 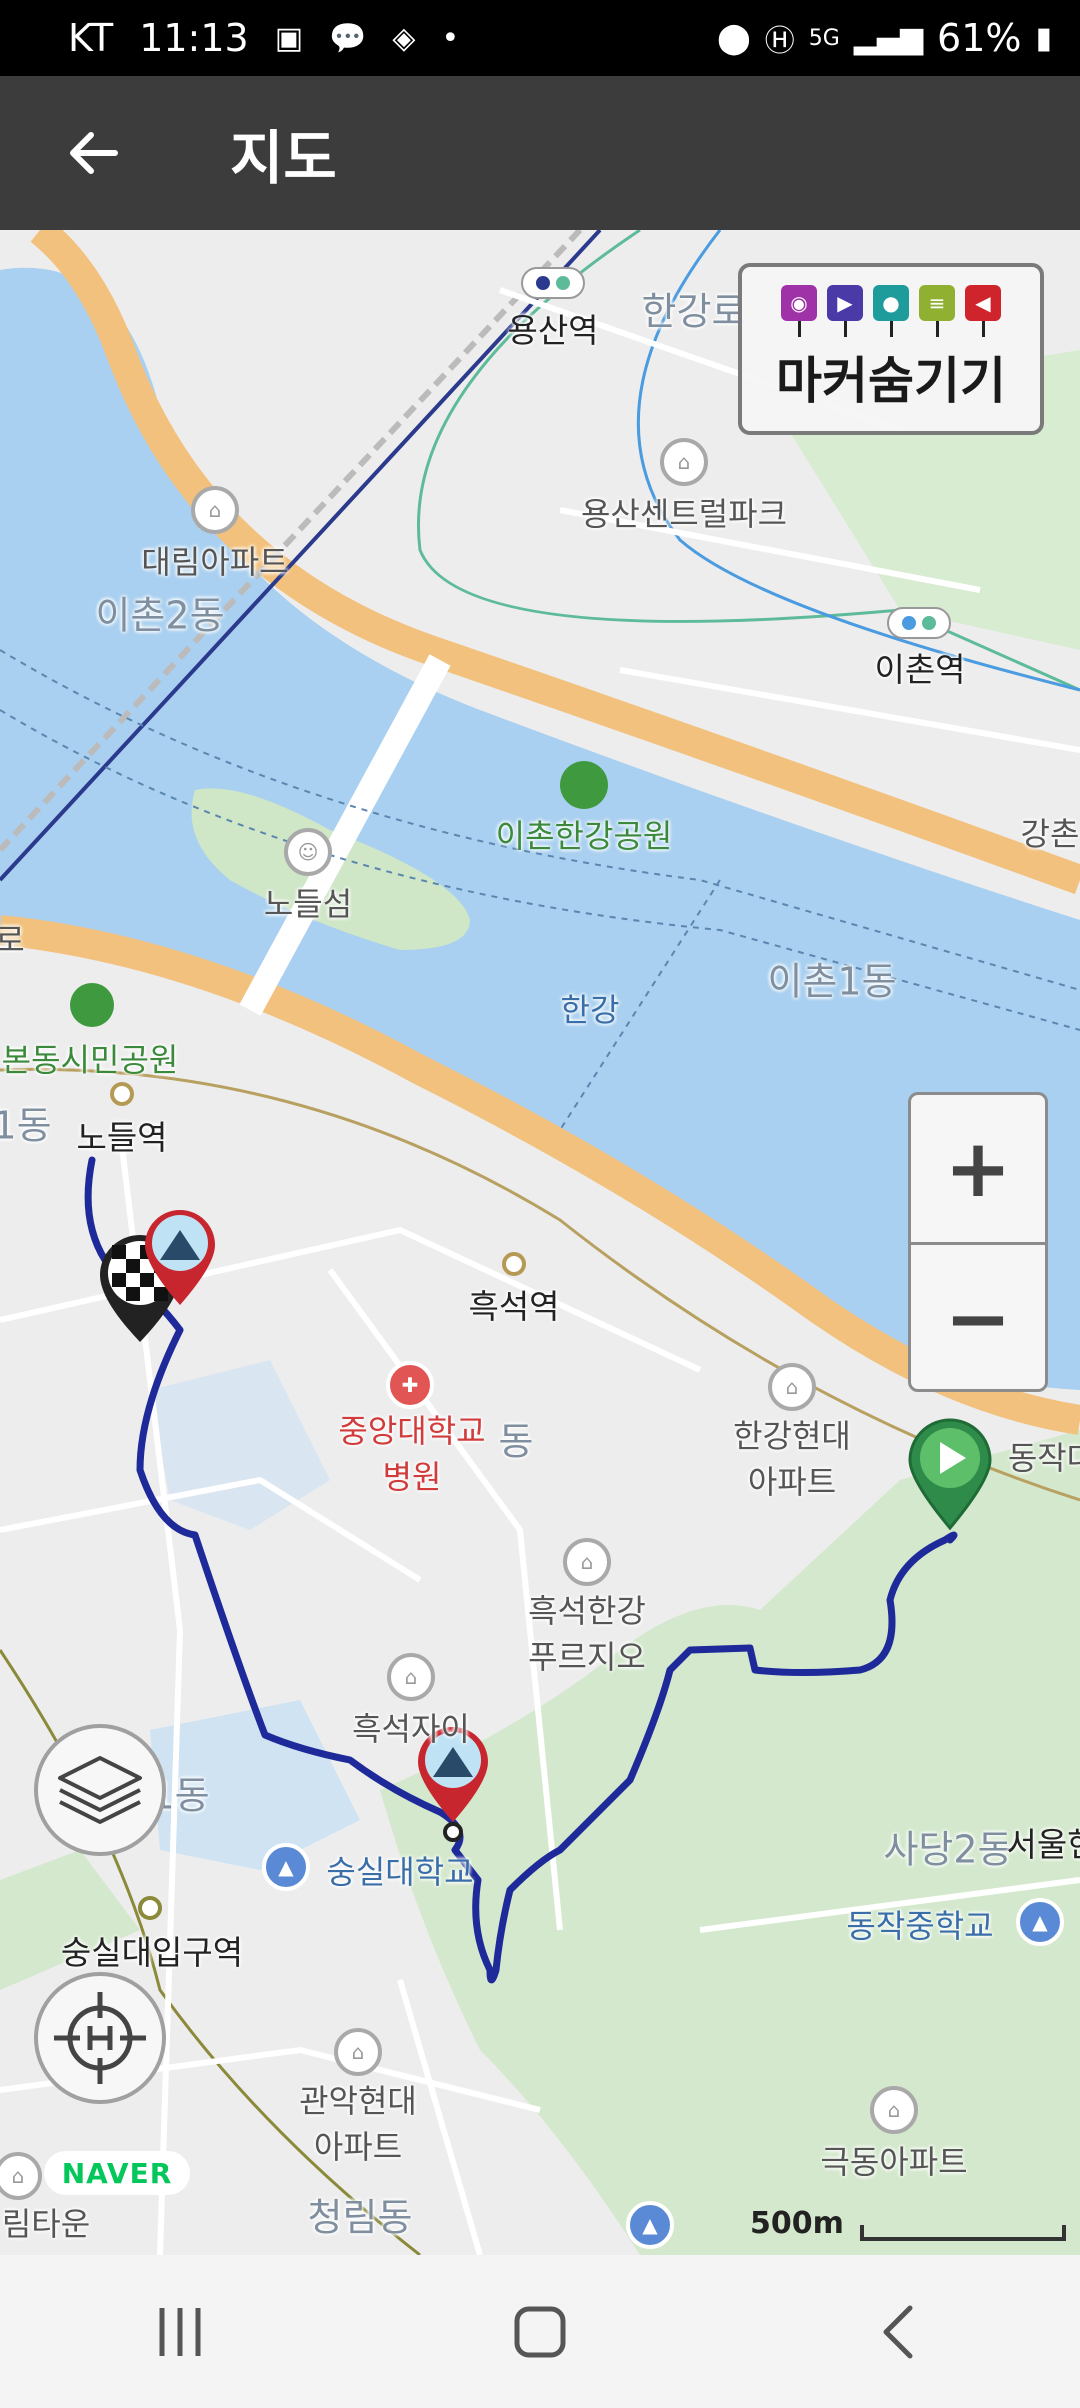 I want to click on app-bar: 지도, so click(x=540, y=153).